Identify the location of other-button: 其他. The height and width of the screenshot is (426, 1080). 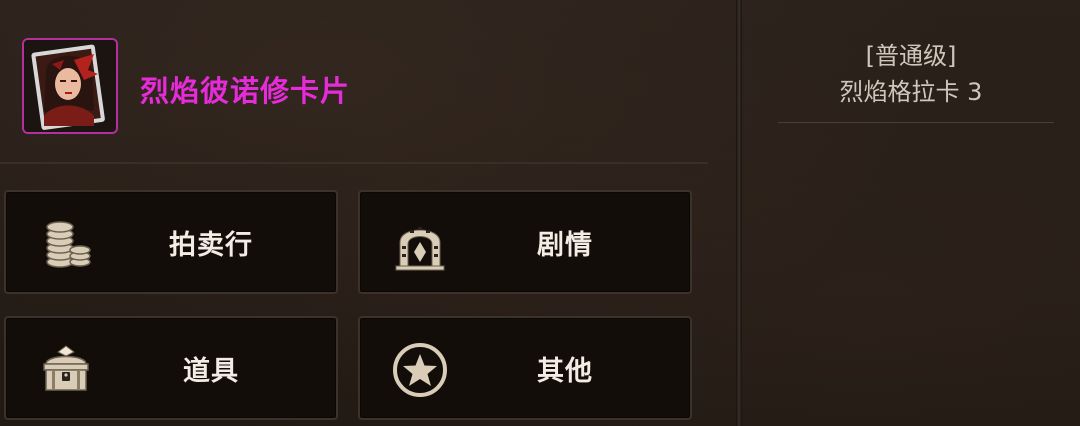
(525, 368).